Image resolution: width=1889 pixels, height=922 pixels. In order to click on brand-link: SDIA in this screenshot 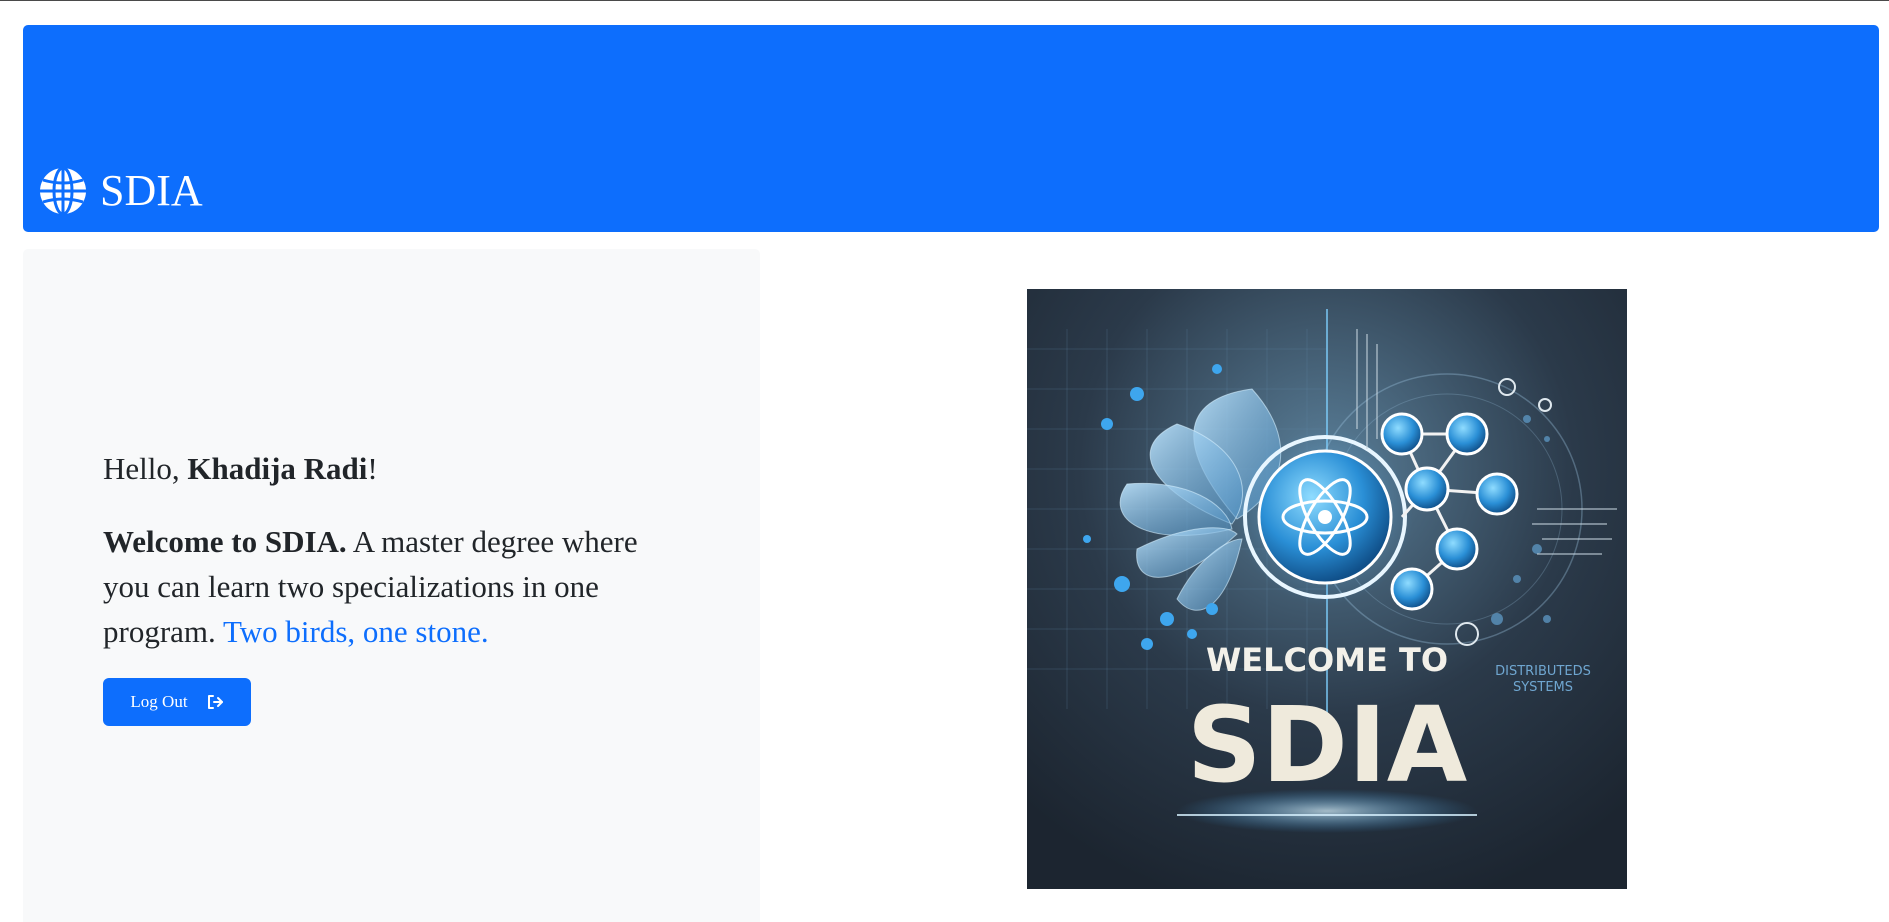, I will do `click(120, 191)`.